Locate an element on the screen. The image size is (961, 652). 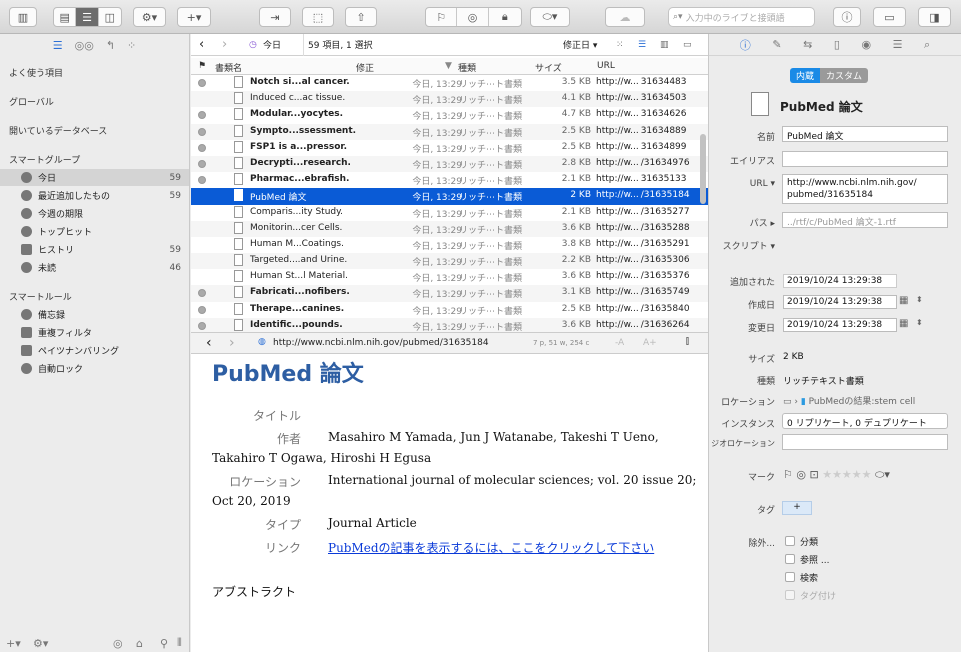
sidebar-item-top-hits: トップヒット is located at coordinates (94, 231).